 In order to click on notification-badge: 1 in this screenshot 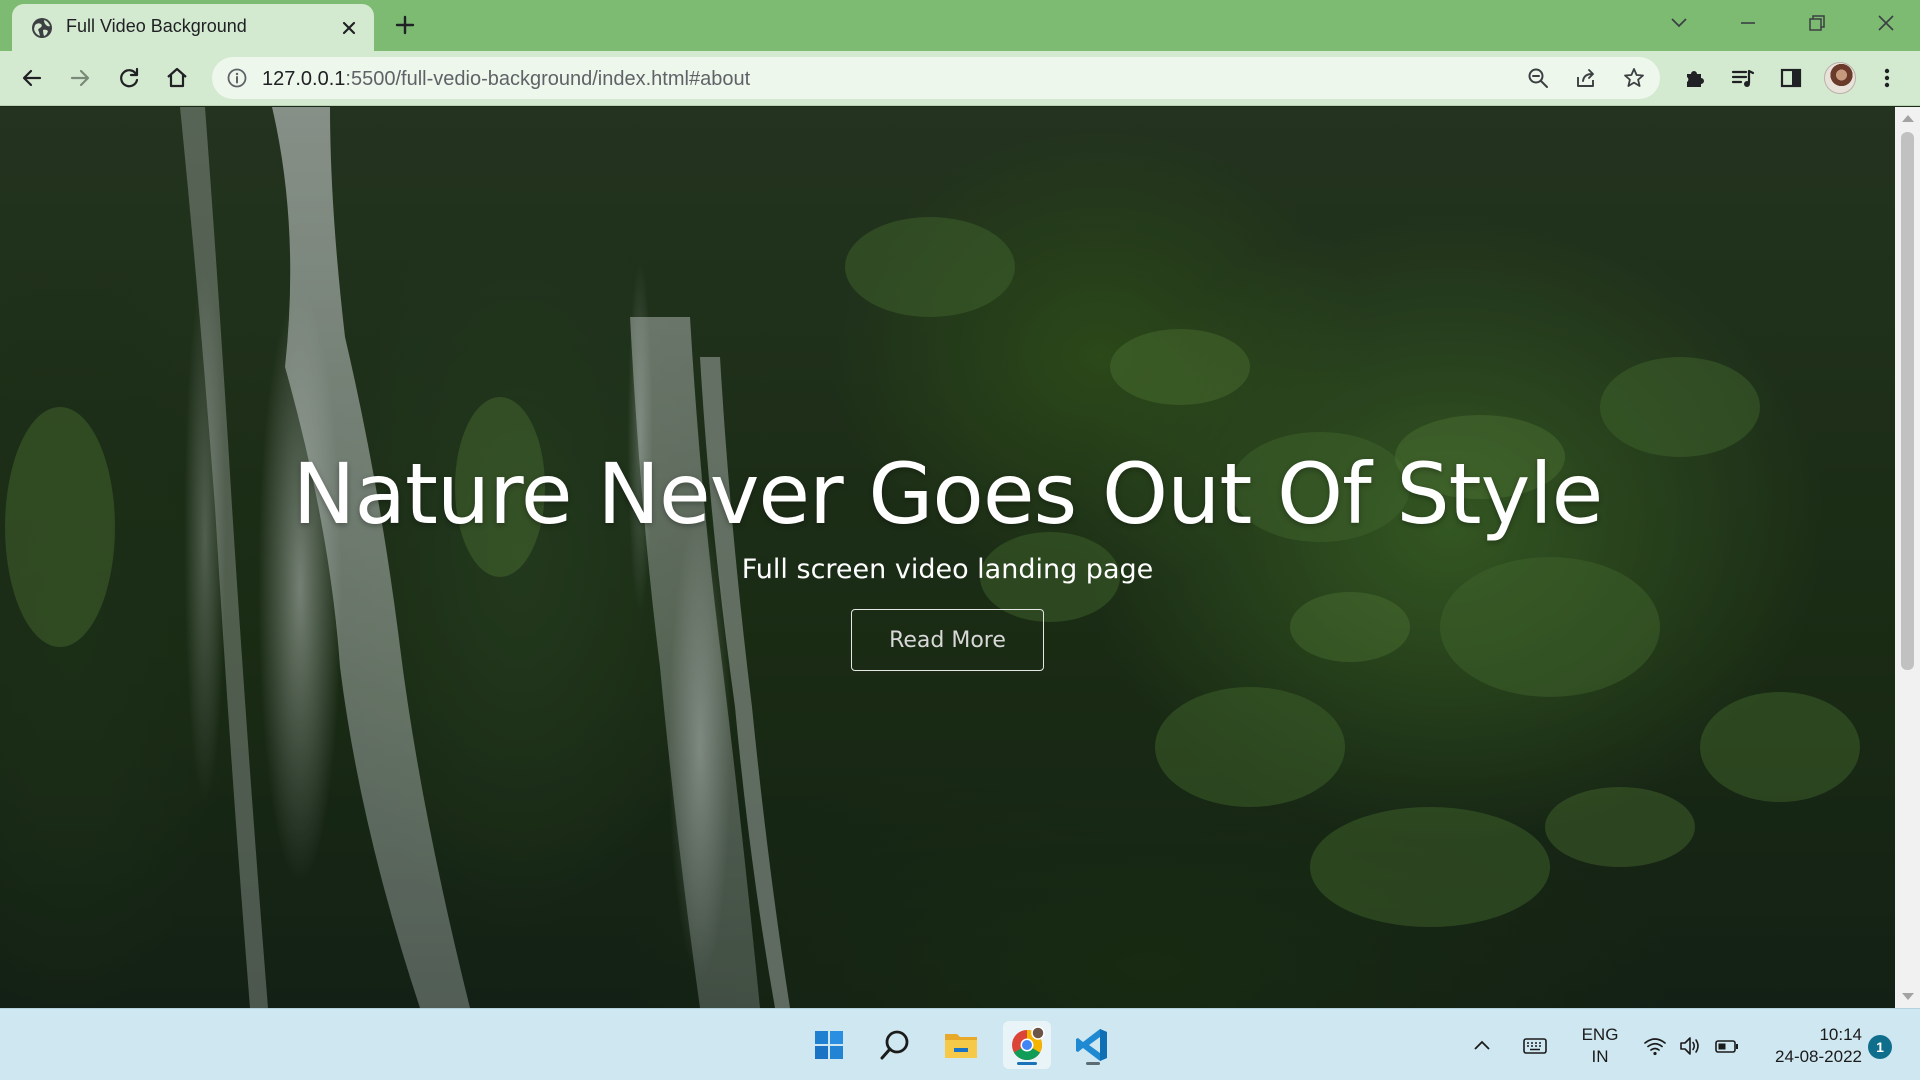, I will do `click(1880, 1047)`.